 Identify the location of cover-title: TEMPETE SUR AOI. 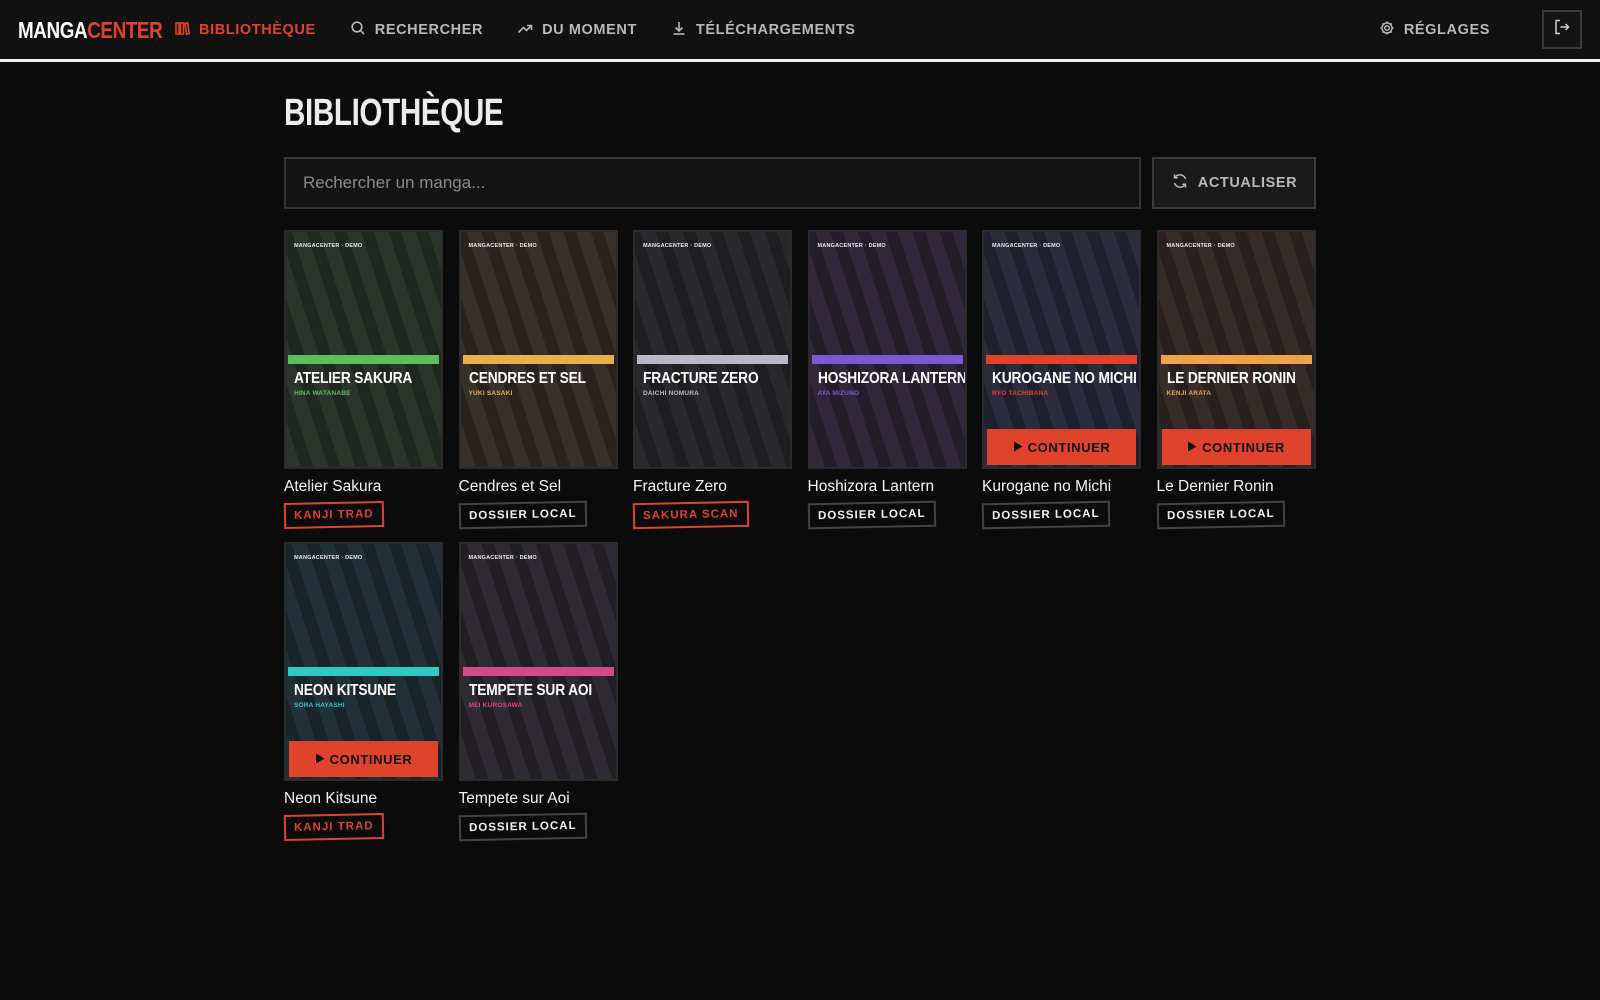
(530, 690).